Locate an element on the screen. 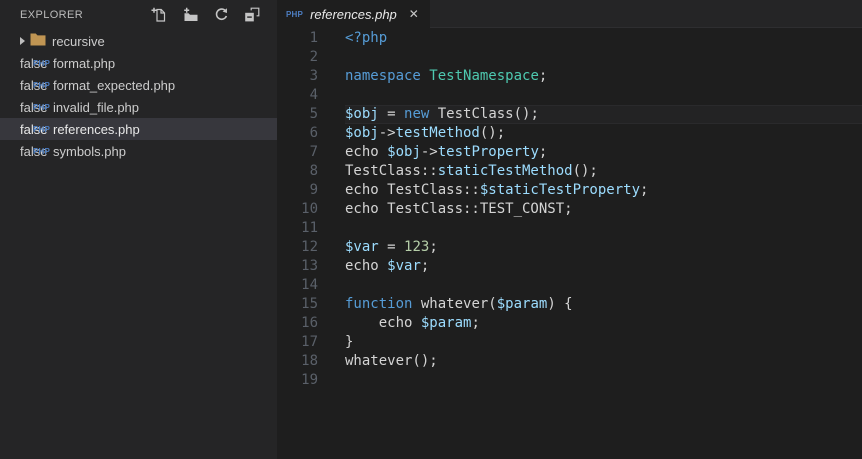 Image resolution: width=862 pixels, height=459 pixels. refresh-button is located at coordinates (221, 15).